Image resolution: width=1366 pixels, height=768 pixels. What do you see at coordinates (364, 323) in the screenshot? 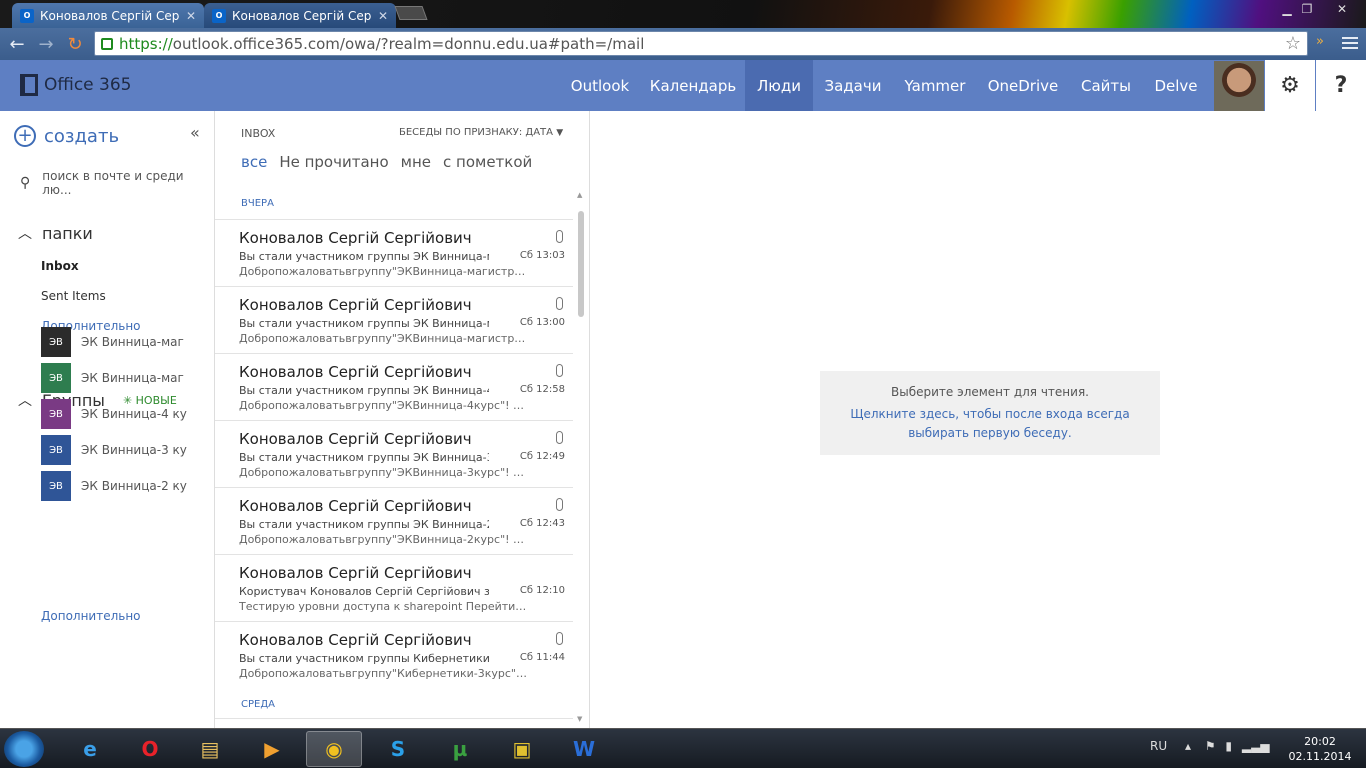
I see `message-subject: Вы стали участником группы ЭК Винница-ма` at bounding box center [364, 323].